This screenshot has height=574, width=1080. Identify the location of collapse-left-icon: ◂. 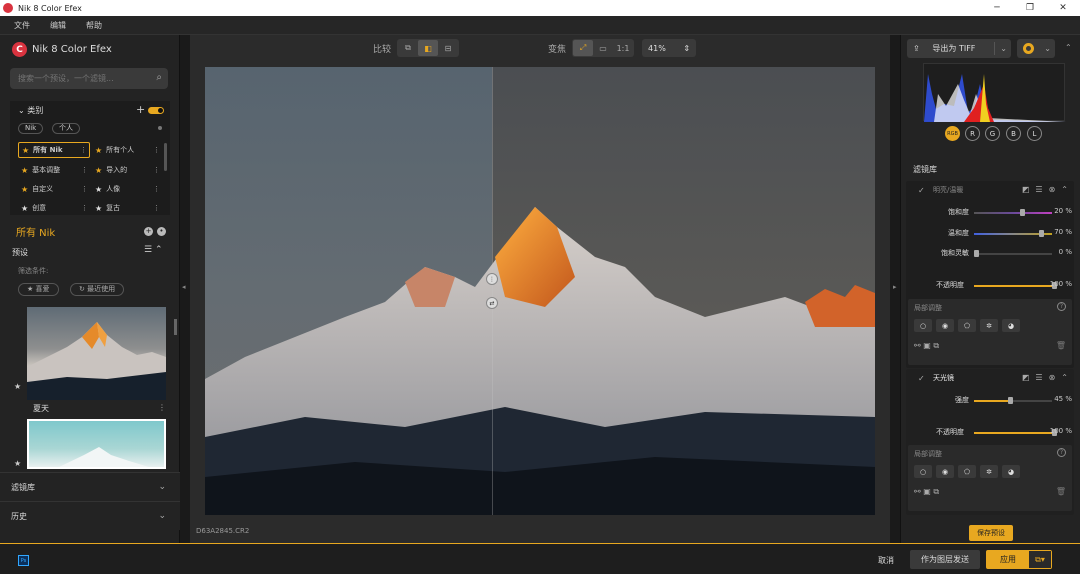
(184, 287).